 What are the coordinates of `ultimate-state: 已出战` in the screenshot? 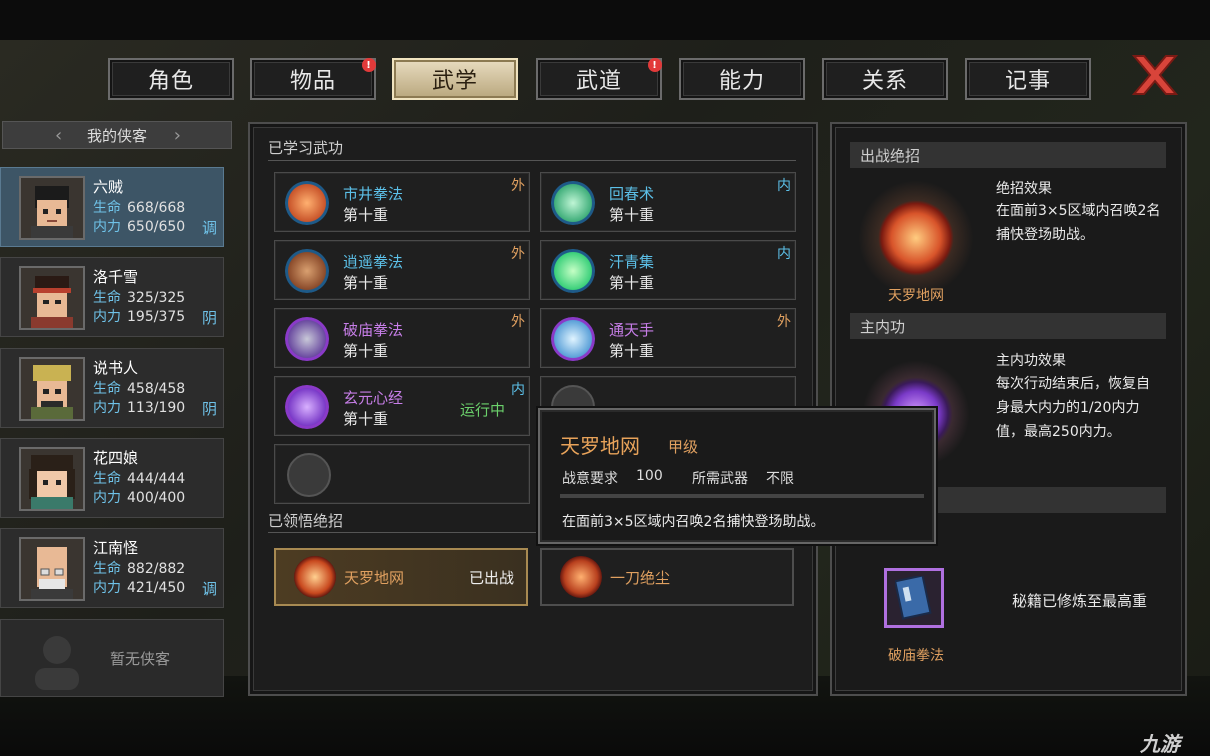 It's located at (491, 578).